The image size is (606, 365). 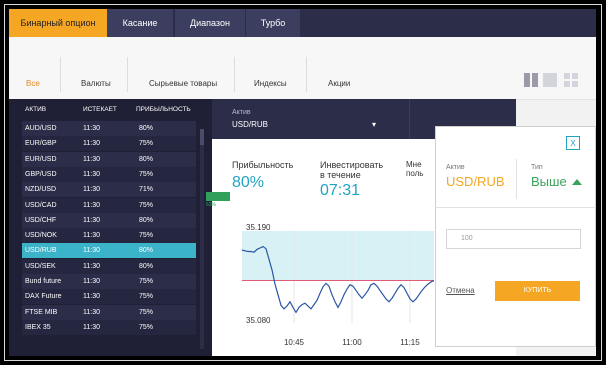 What do you see at coordinates (294, 342) in the screenshot?
I see `x-tick-label: 10:45` at bounding box center [294, 342].